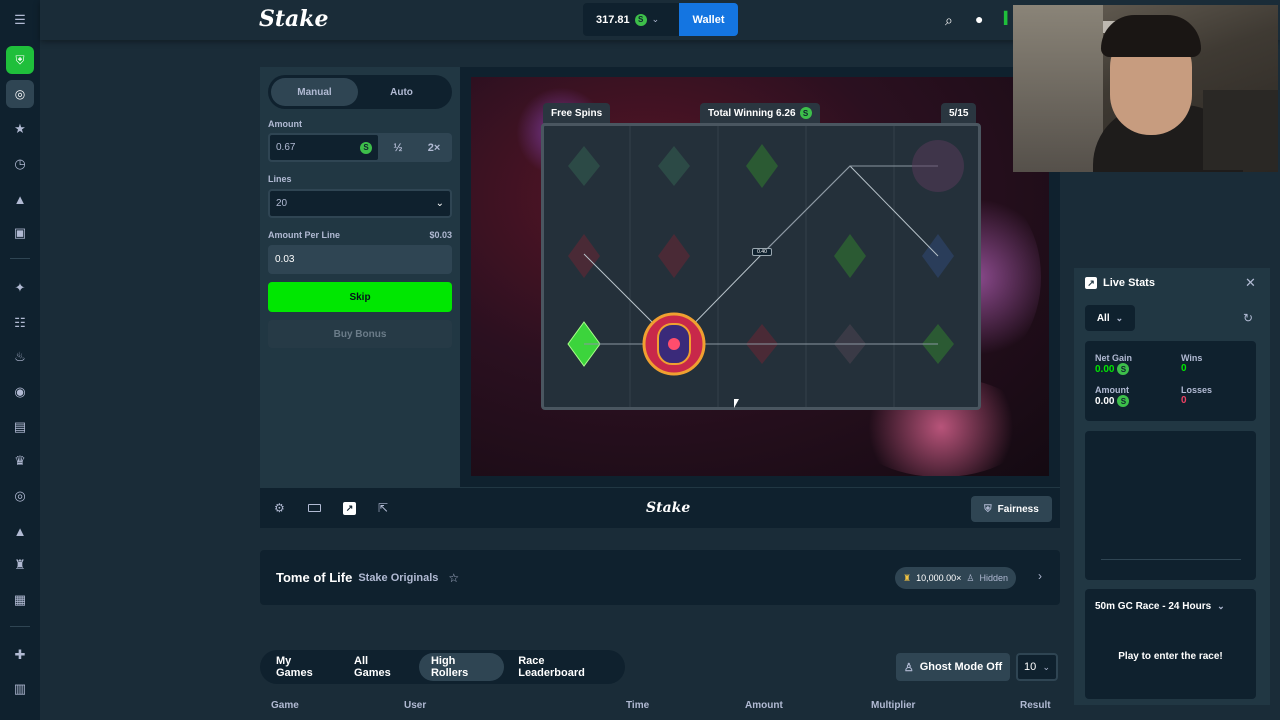 The width and height of the screenshot is (1280, 720). What do you see at coordinates (1030, 667) in the screenshot?
I see `rows-count-value: 10` at bounding box center [1030, 667].